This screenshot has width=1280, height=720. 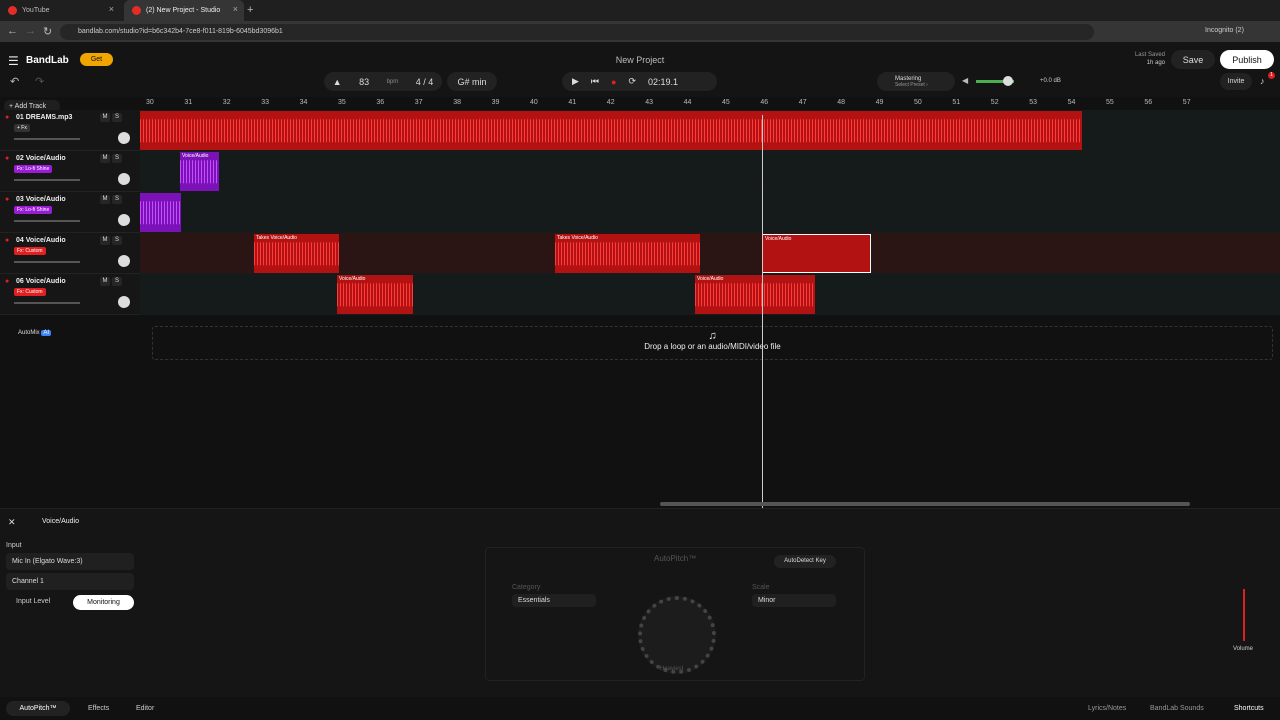 I want to click on tab-editor: Editor, so click(x=145, y=708).